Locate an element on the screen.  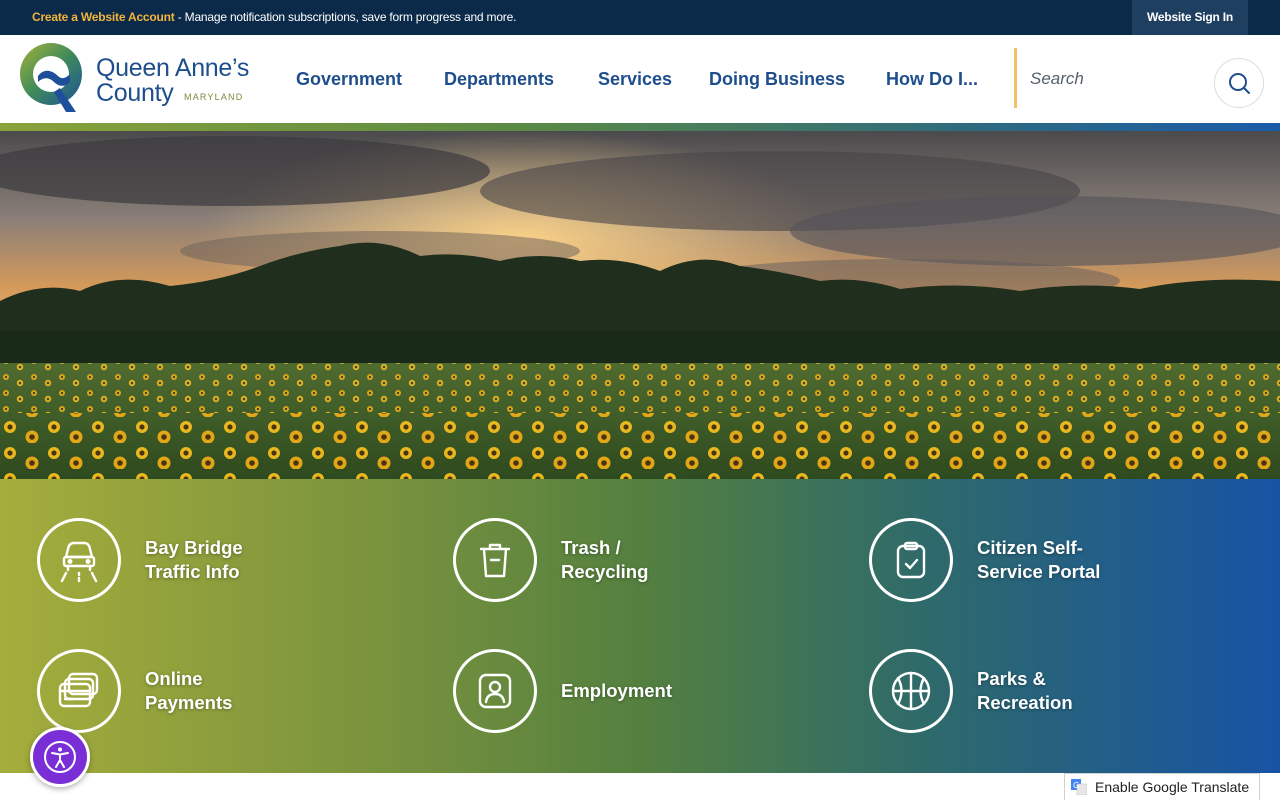
quick-link-citizen-self-service: Citizen Self- Service Portal is located at coordinates (1009, 560).